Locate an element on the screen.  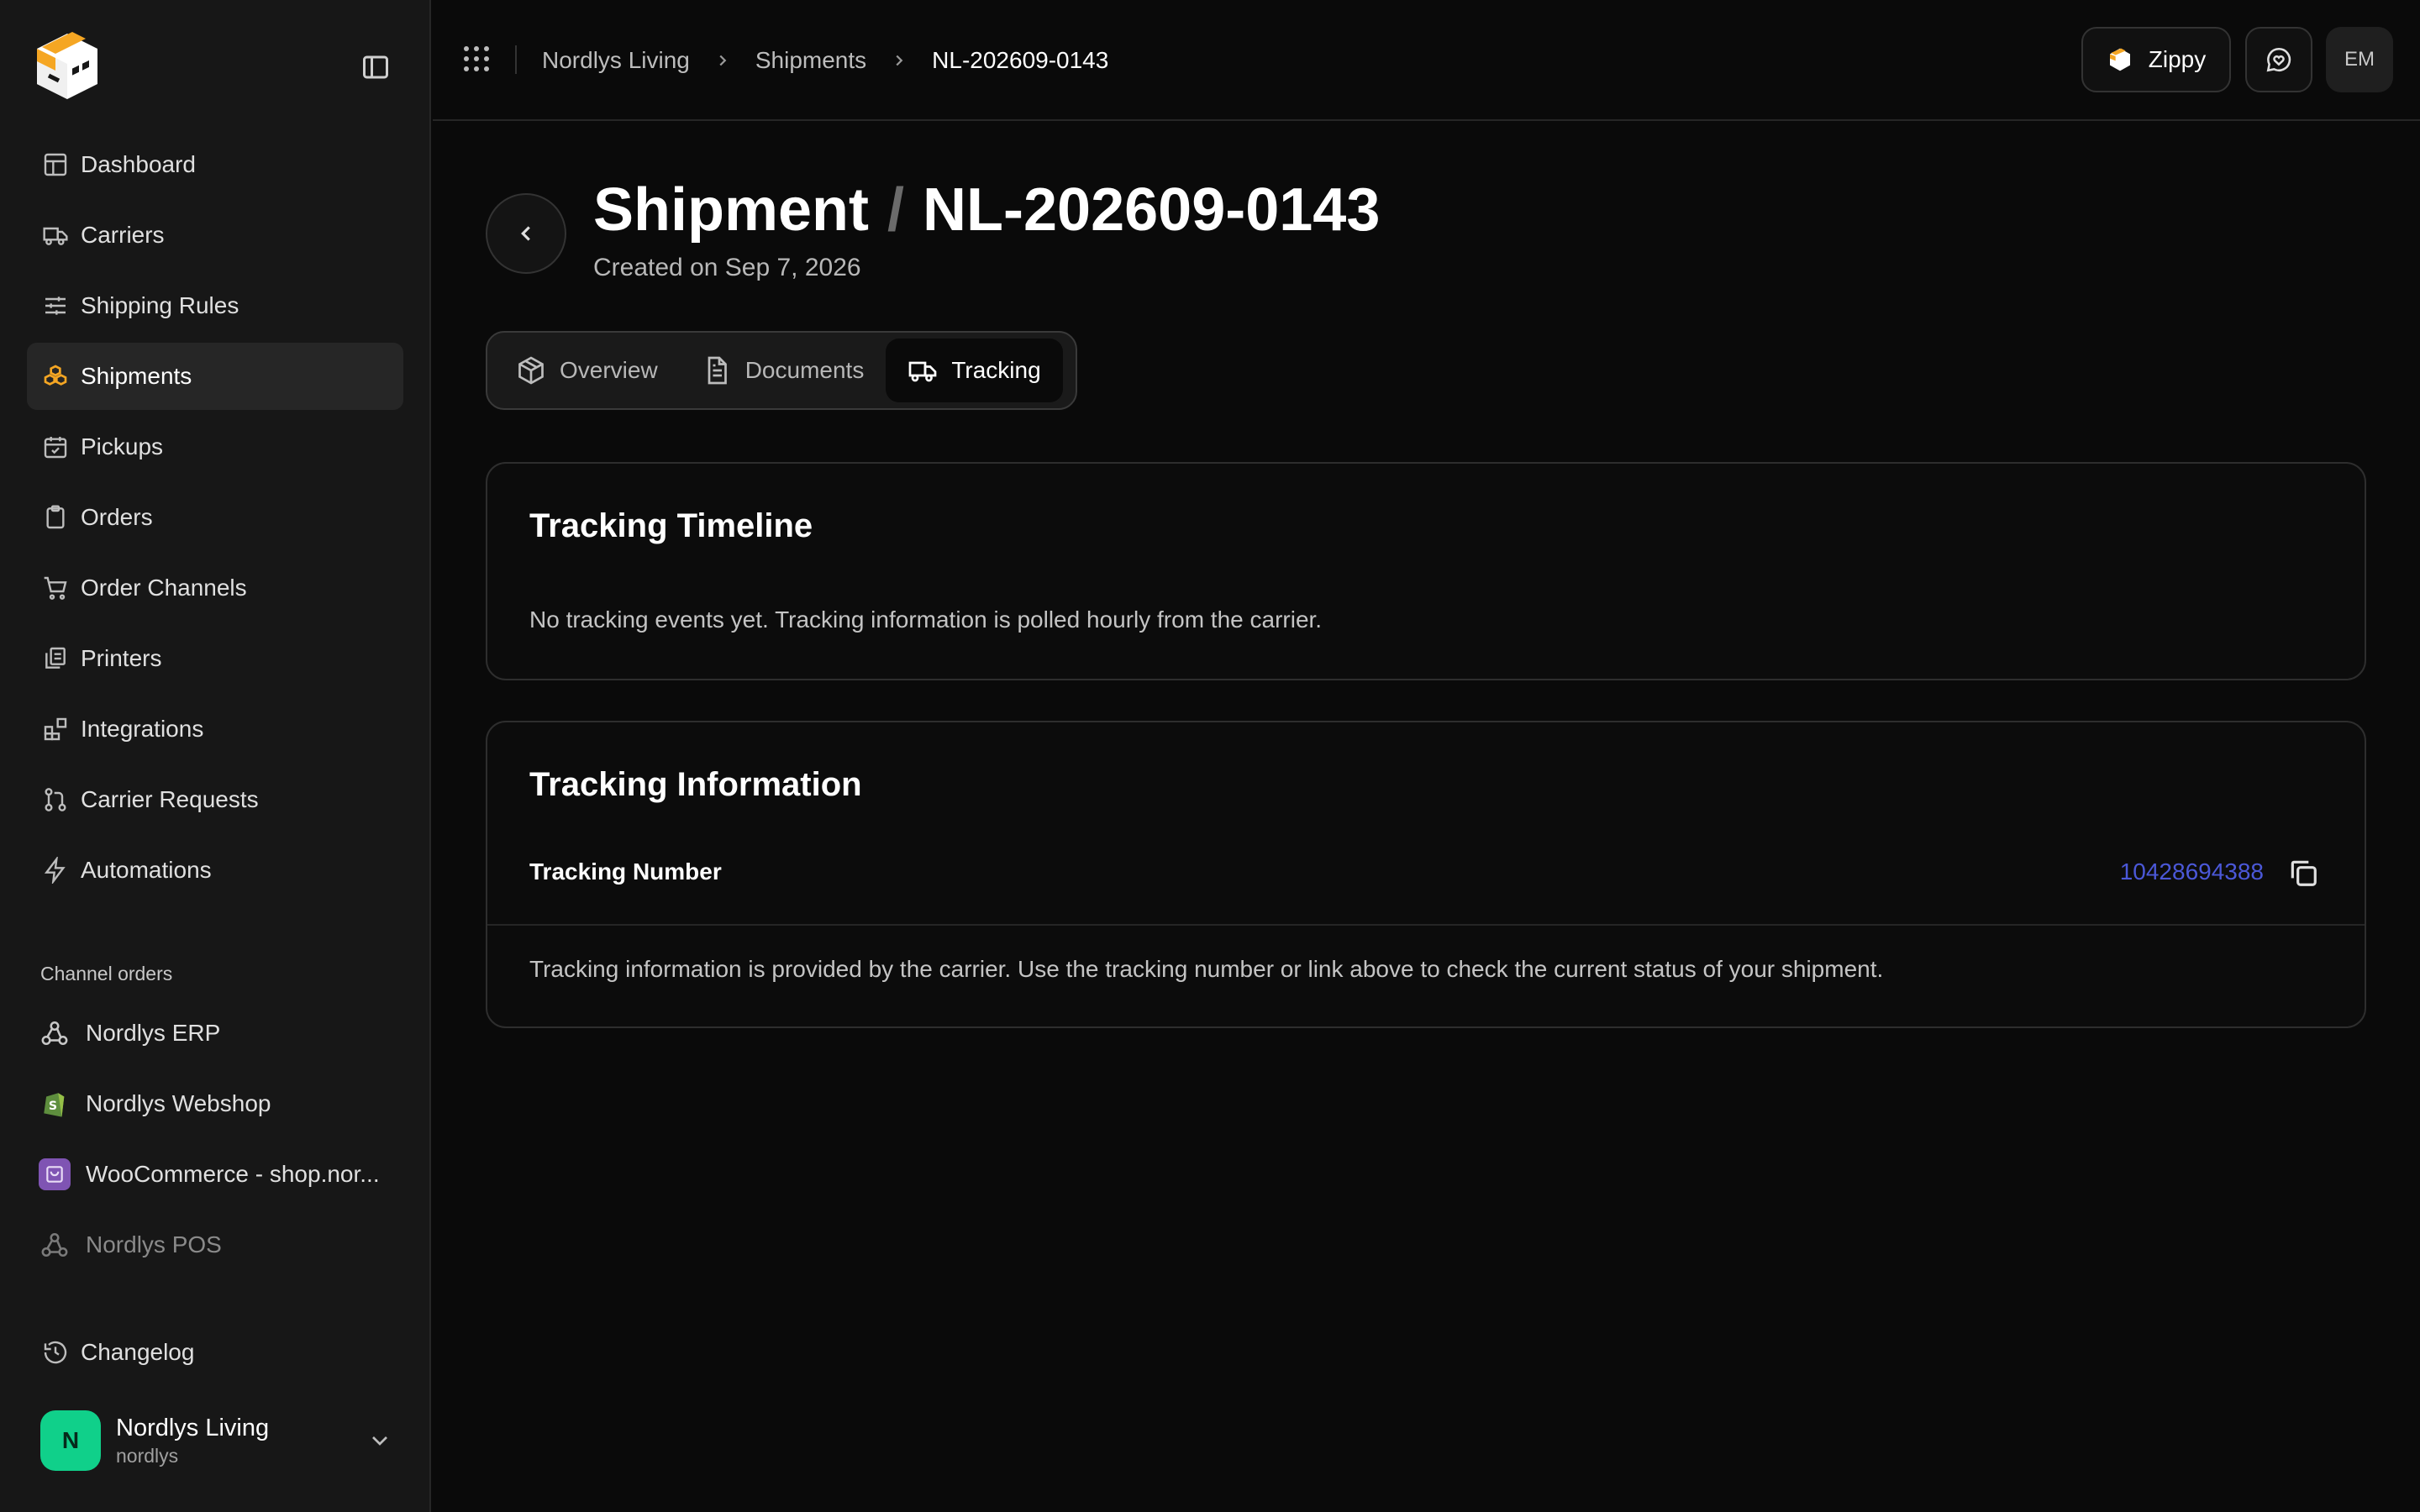
channel-label: Nordlys Webshop is located at coordinates (178, 1103).